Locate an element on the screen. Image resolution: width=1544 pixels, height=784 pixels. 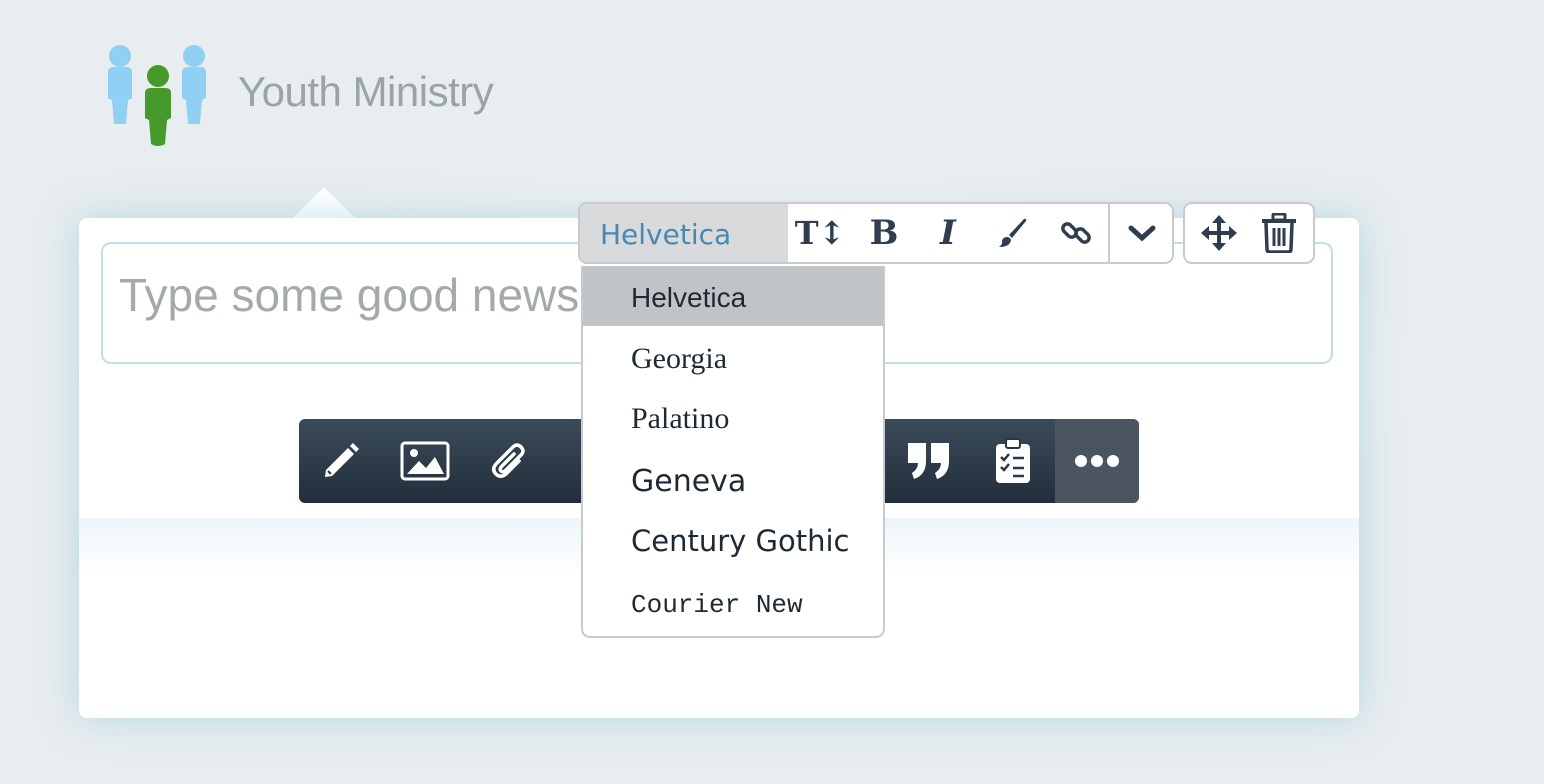
checklist-button is located at coordinates (1013, 461).